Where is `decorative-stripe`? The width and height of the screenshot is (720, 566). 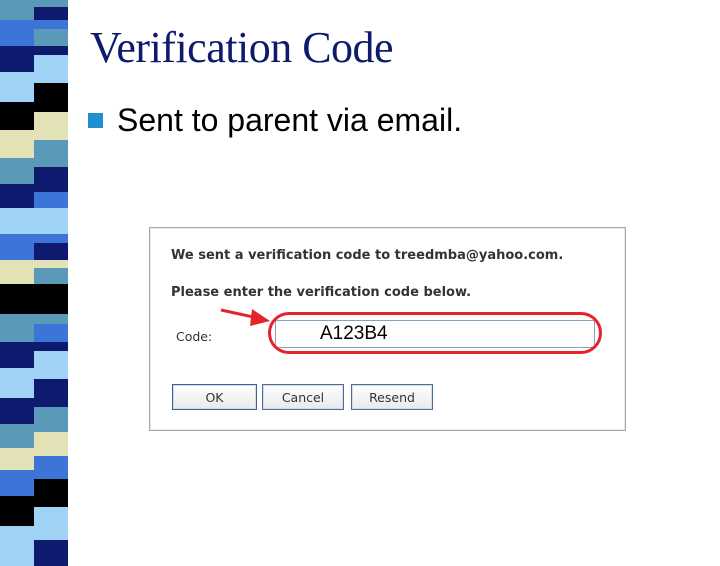
decorative-stripe is located at coordinates (34, 283).